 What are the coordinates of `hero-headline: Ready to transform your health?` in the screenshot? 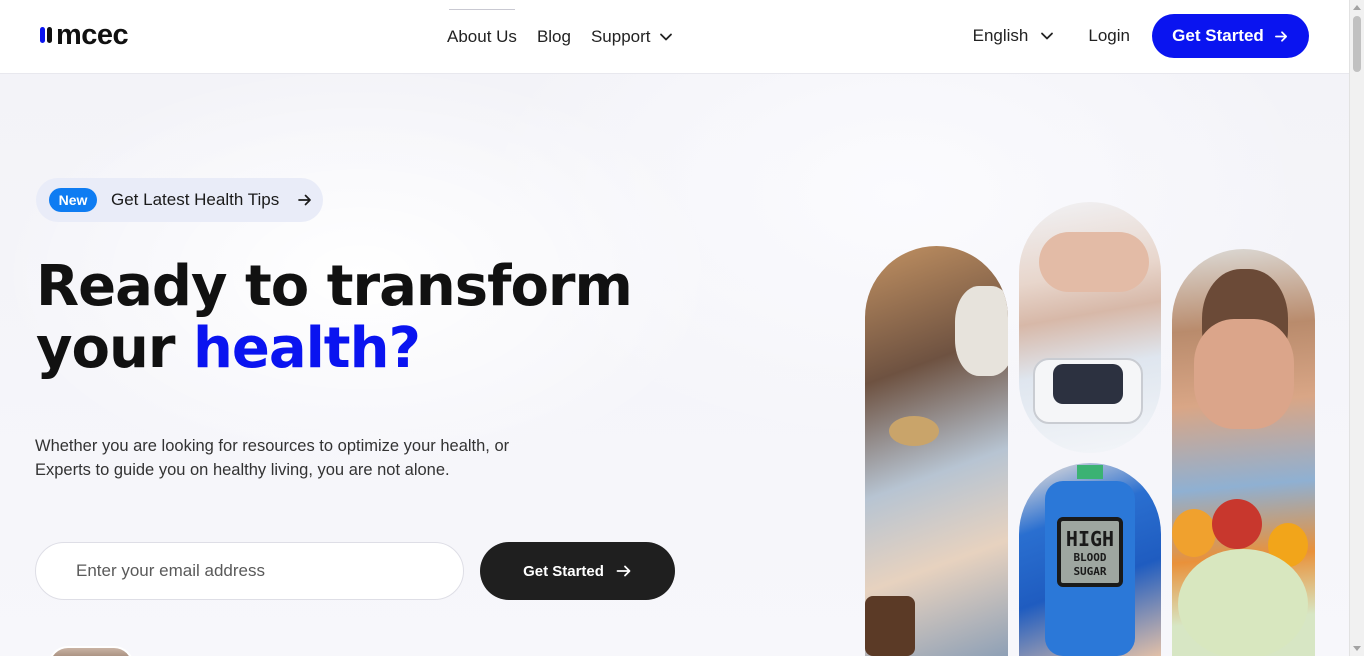 It's located at (334, 317).